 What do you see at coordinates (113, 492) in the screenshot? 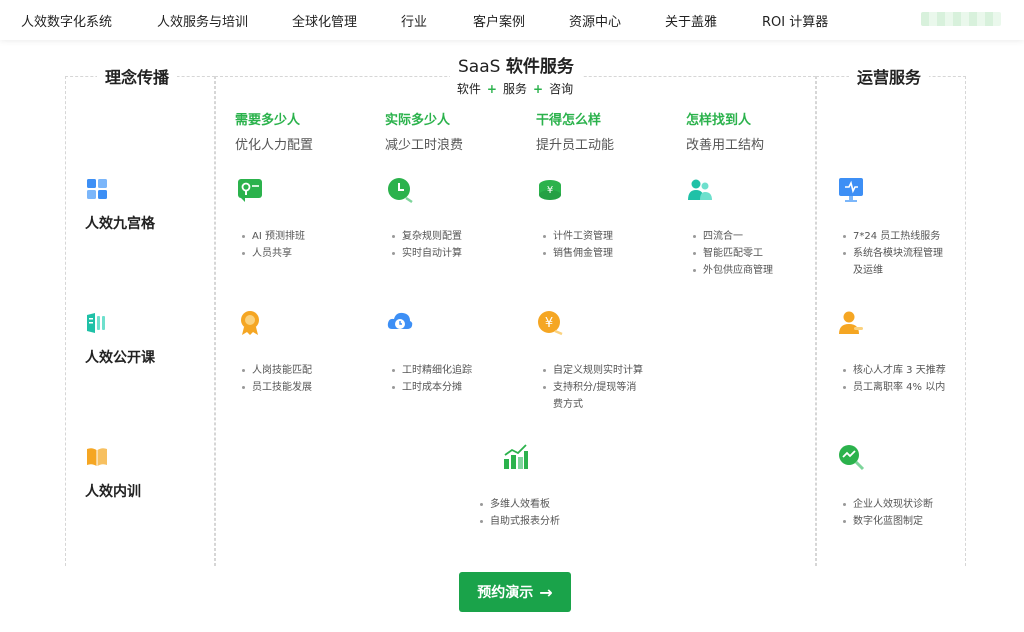
I see `pillar-label: 人效内训` at bounding box center [113, 492].